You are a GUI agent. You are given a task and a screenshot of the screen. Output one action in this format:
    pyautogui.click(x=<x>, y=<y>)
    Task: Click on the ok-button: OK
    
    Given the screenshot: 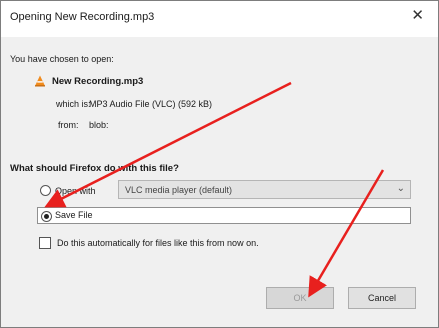 What is the action you would take?
    pyautogui.click(x=300, y=298)
    